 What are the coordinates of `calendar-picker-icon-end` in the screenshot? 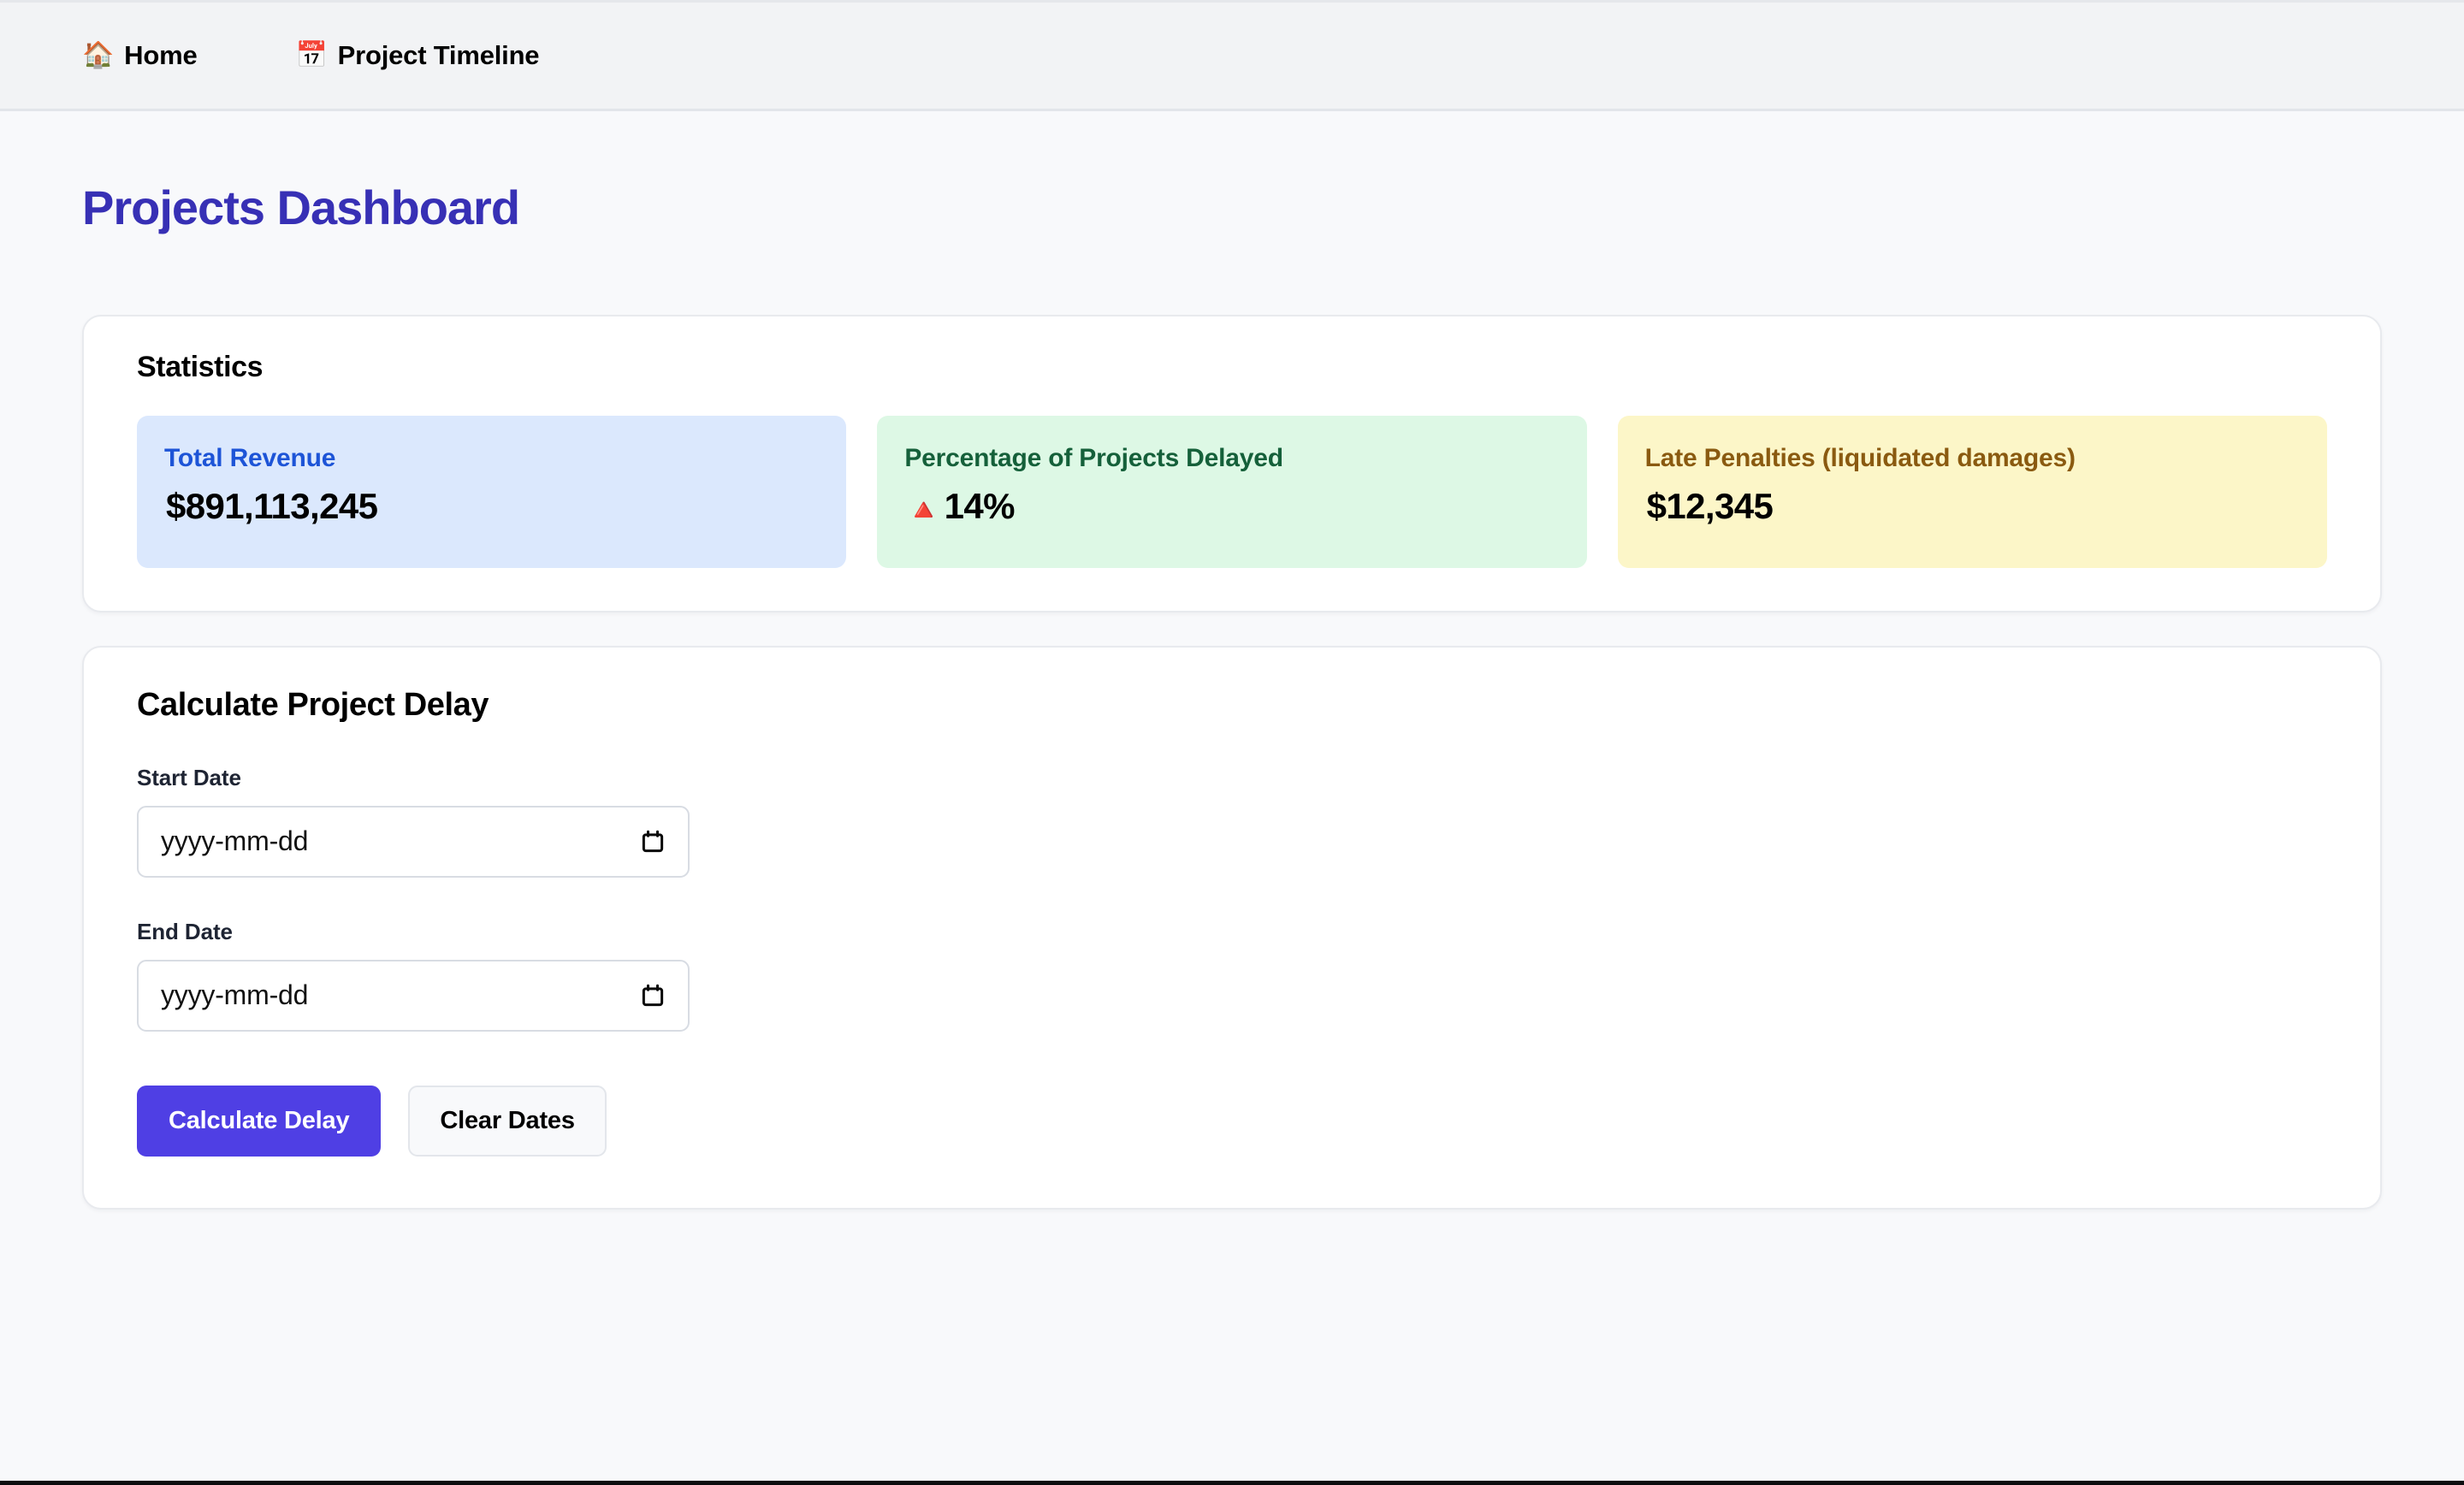 It's located at (653, 996).